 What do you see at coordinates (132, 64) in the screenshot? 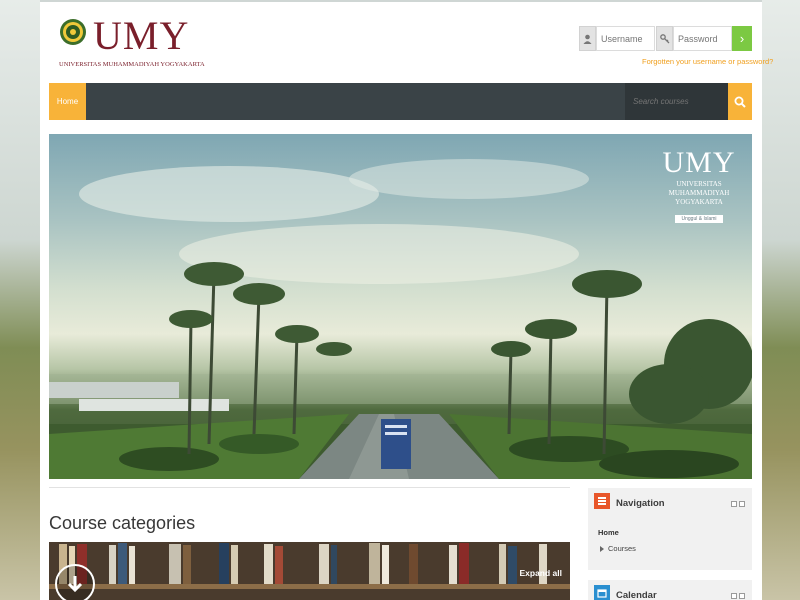
I see `logo-subtitle: UNIVERSITAS MUHAMMADIYAH YOGYAKARTA` at bounding box center [132, 64].